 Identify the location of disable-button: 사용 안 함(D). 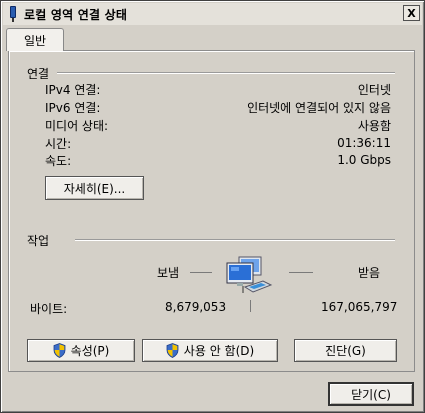
(210, 350).